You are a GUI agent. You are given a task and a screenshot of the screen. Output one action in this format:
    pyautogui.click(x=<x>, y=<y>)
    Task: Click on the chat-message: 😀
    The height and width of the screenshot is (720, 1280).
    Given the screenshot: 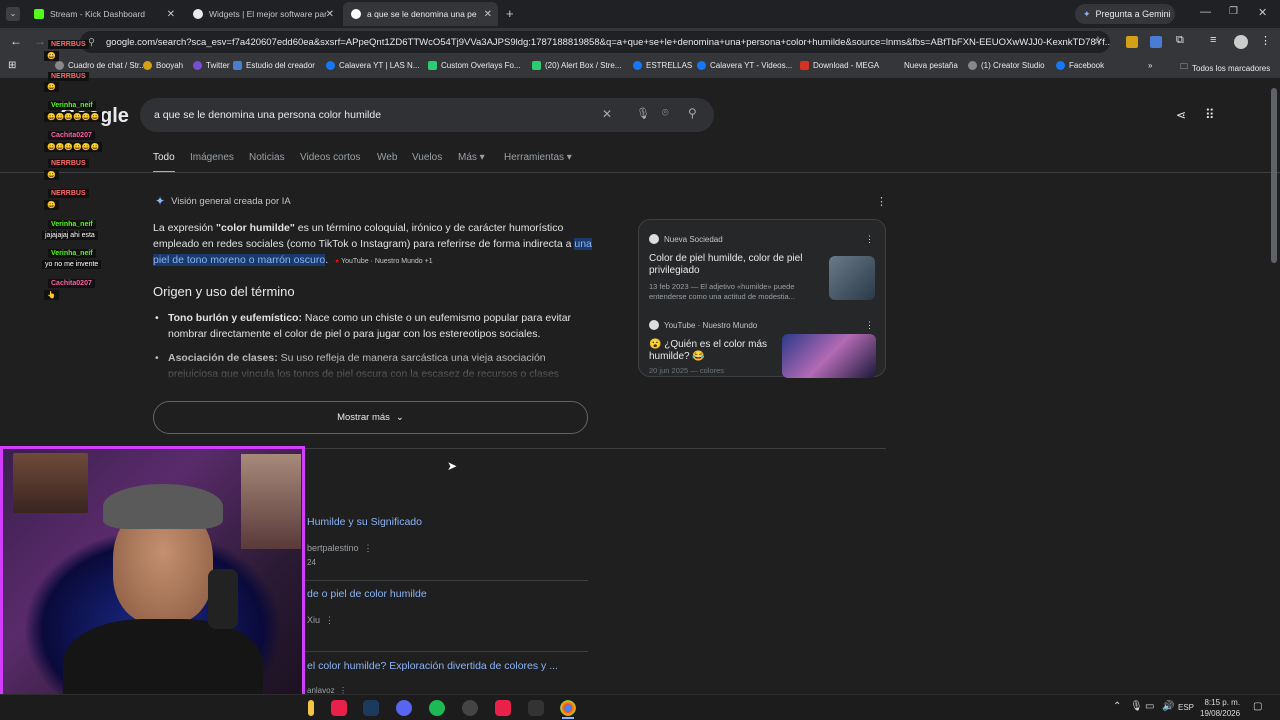 What is the action you would take?
    pyautogui.click(x=51, y=175)
    